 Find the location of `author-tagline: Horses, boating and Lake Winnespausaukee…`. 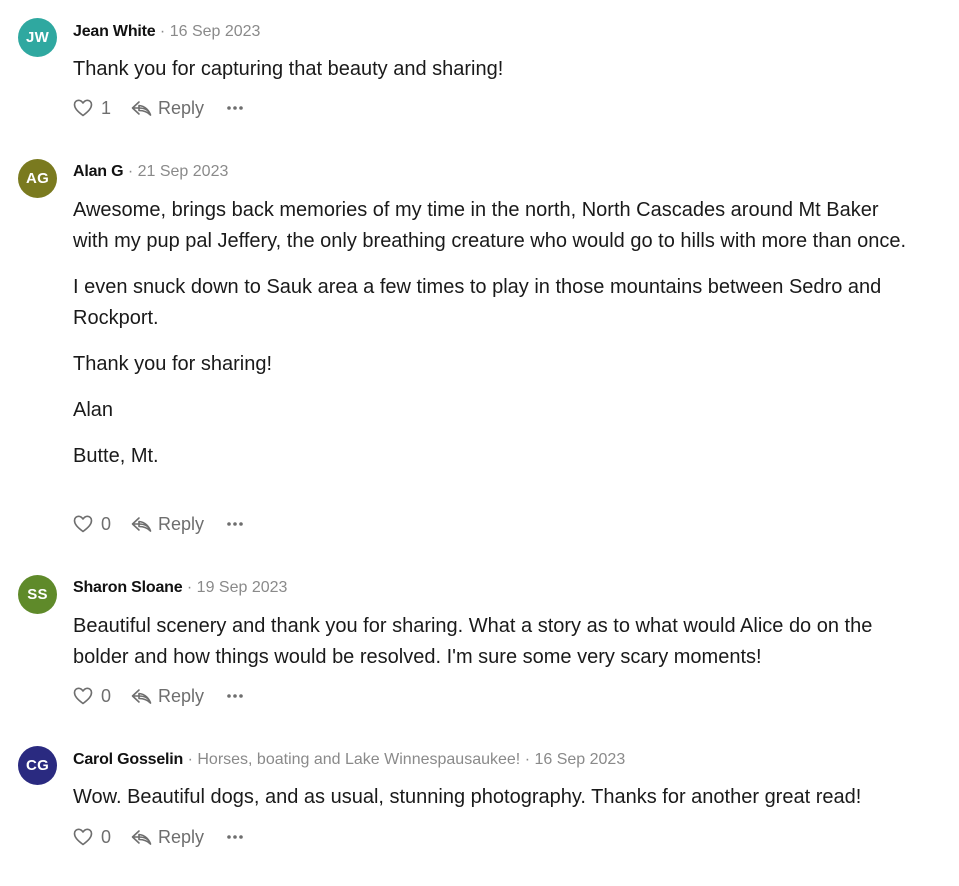

author-tagline: Horses, boating and Lake Winnespausaukee… is located at coordinates (359, 759).